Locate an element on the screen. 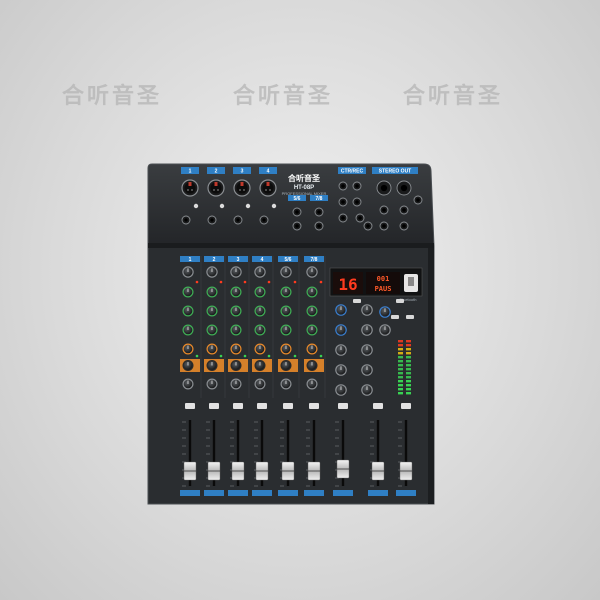 The width and height of the screenshot is (600, 600). input-tab-label: 2 is located at coordinates (216, 172).